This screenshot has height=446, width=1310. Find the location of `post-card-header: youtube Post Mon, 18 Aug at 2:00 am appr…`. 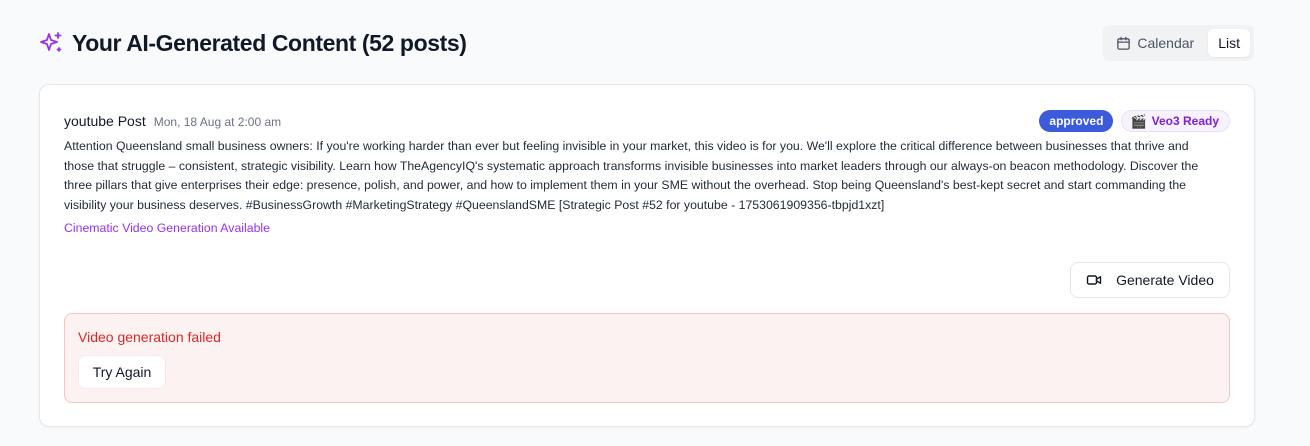

post-card-header: youtube Post Mon, 18 Aug at 2:00 am appr… is located at coordinates (647, 121).